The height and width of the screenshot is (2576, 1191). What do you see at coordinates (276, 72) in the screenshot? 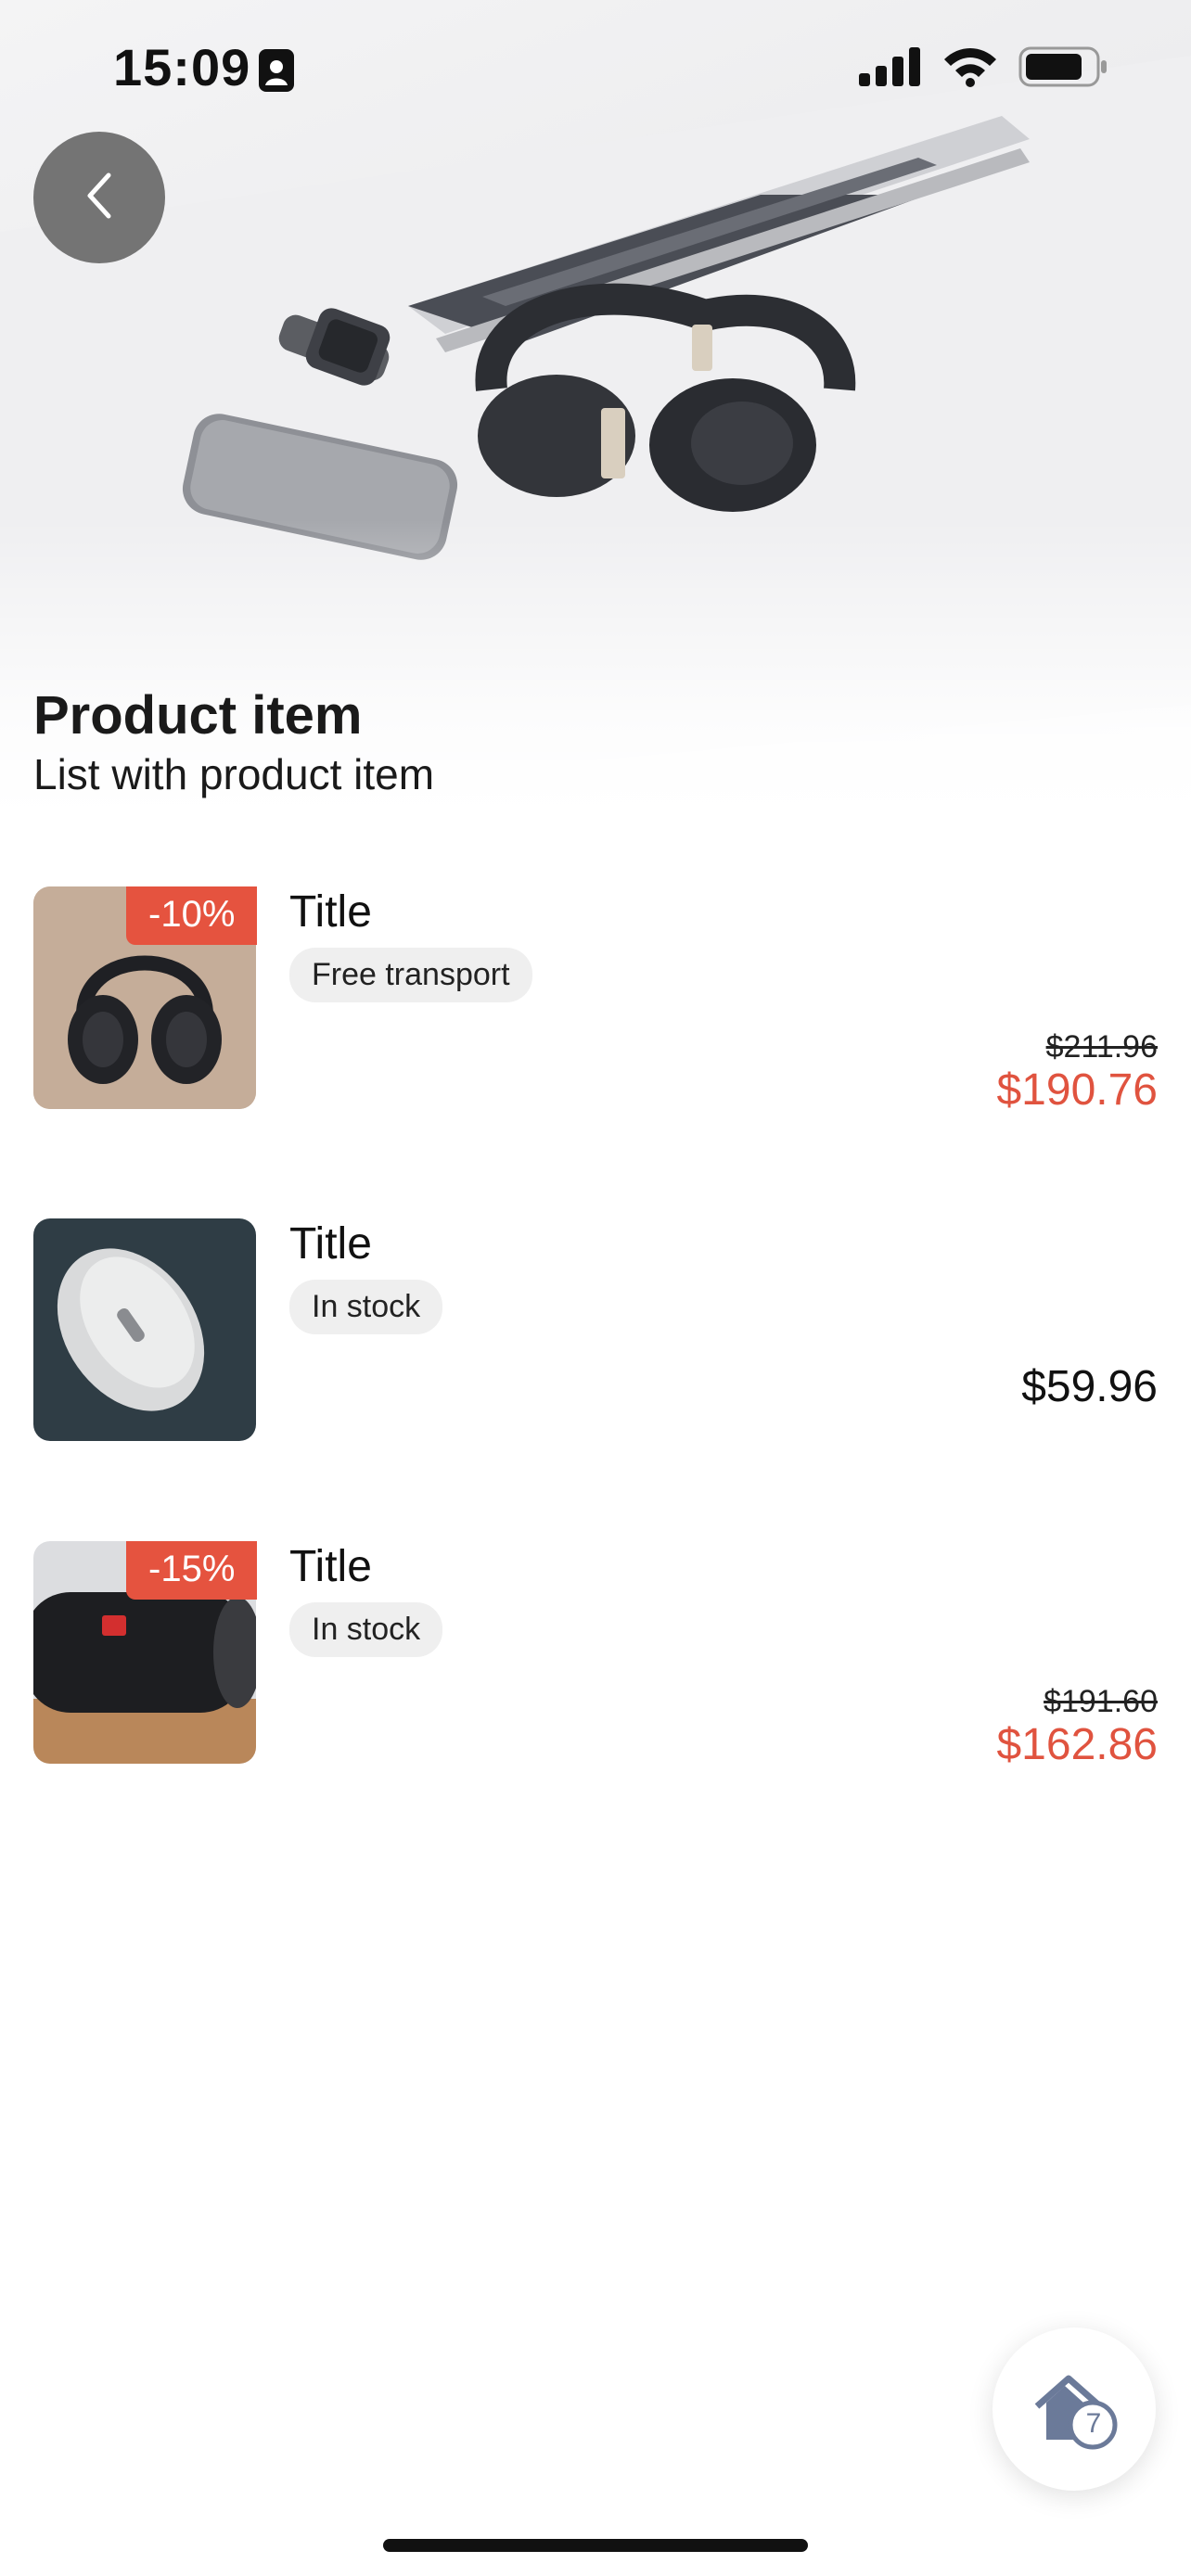
I see `contact-card-icon` at bounding box center [276, 72].